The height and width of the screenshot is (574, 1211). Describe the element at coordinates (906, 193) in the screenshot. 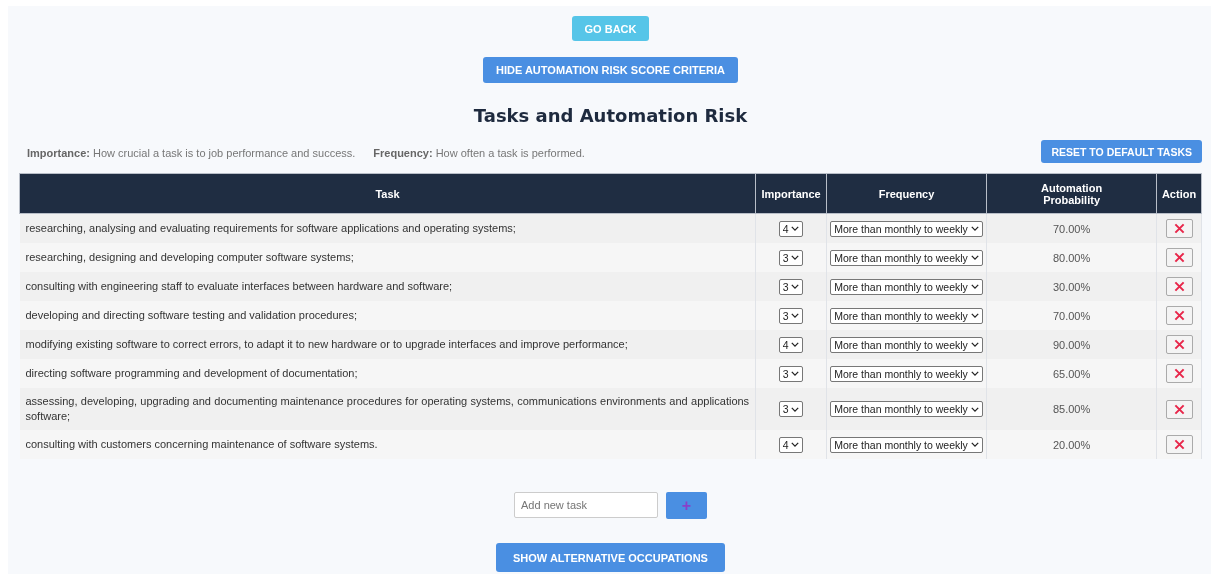

I see `column-header: Frequency` at that location.